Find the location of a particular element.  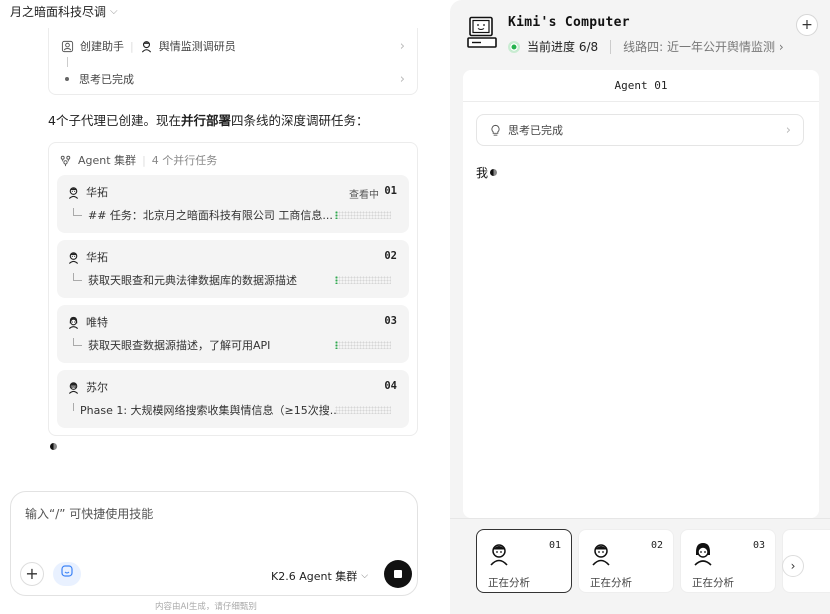

assistant-agent-name: 舆情监测调研员 is located at coordinates (197, 46).